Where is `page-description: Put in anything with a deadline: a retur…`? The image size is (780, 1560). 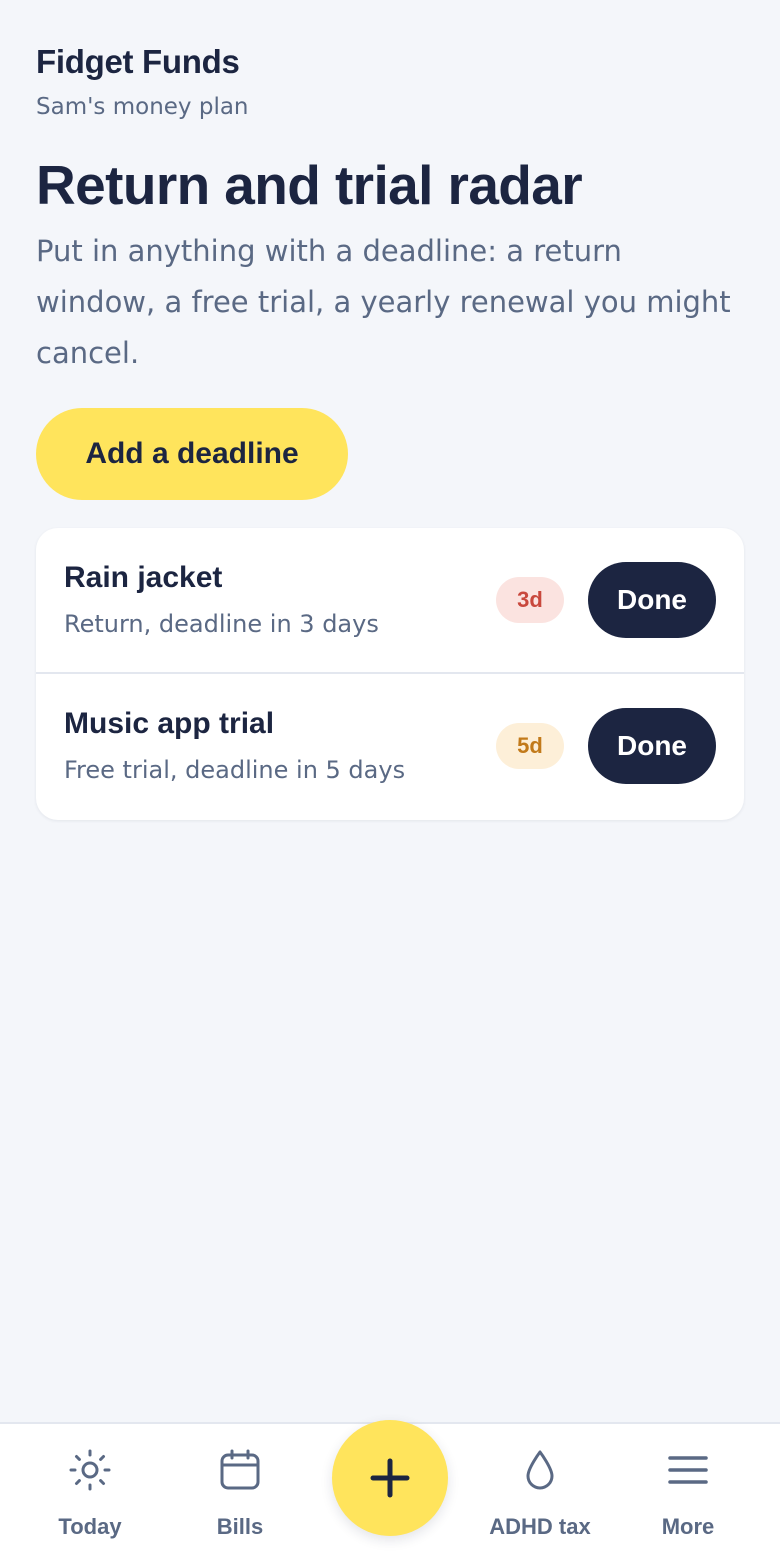
page-description: Put in anything with a deadline: a retur… is located at coordinates (383, 302).